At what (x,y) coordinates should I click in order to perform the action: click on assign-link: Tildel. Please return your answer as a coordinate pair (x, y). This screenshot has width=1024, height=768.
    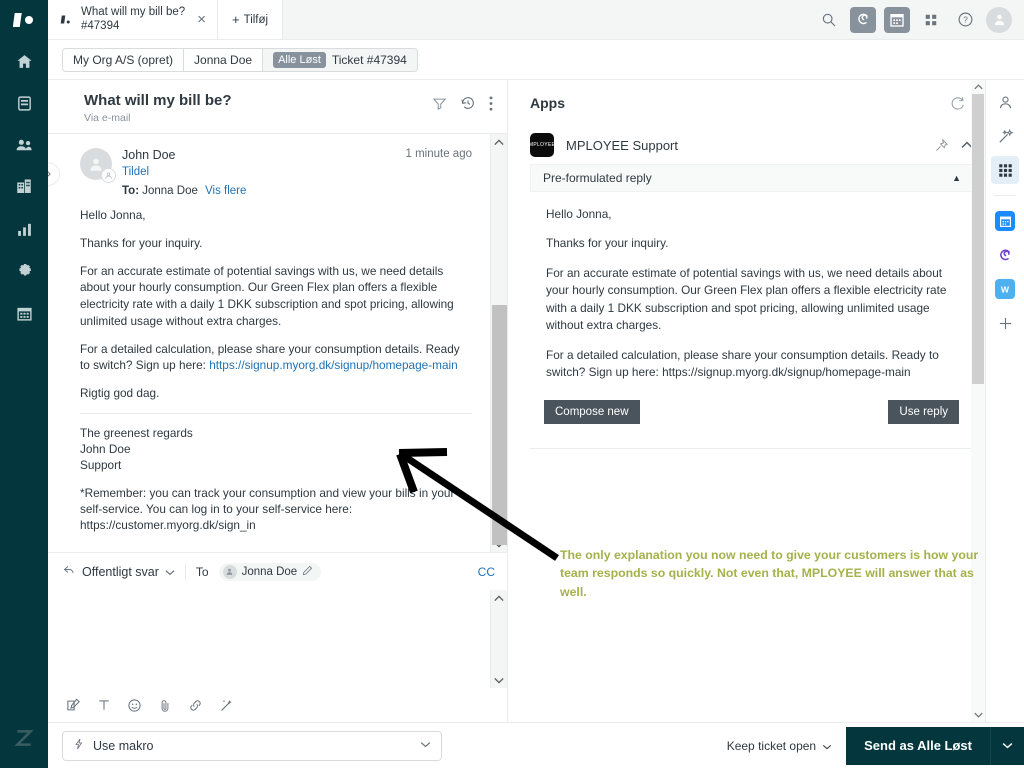
    Looking at the image, I should click on (259, 172).